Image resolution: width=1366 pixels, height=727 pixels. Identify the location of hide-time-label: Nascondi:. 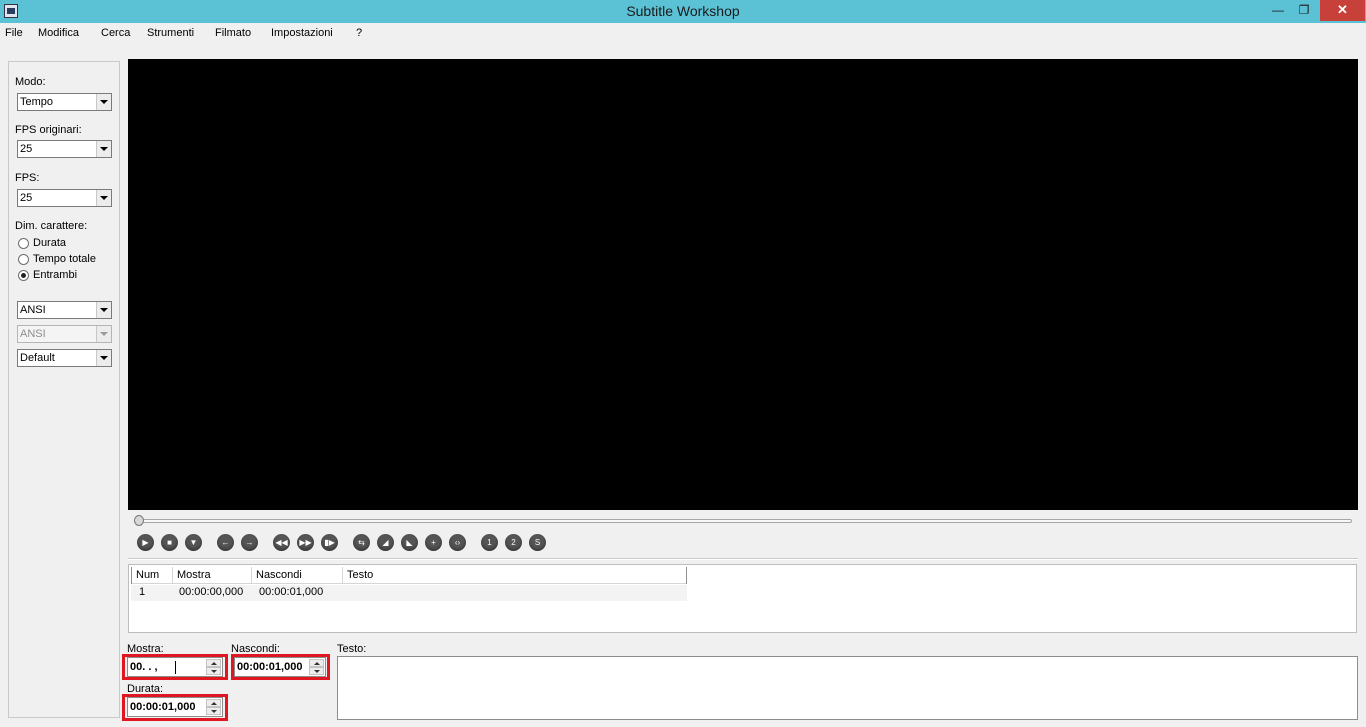
(255, 649).